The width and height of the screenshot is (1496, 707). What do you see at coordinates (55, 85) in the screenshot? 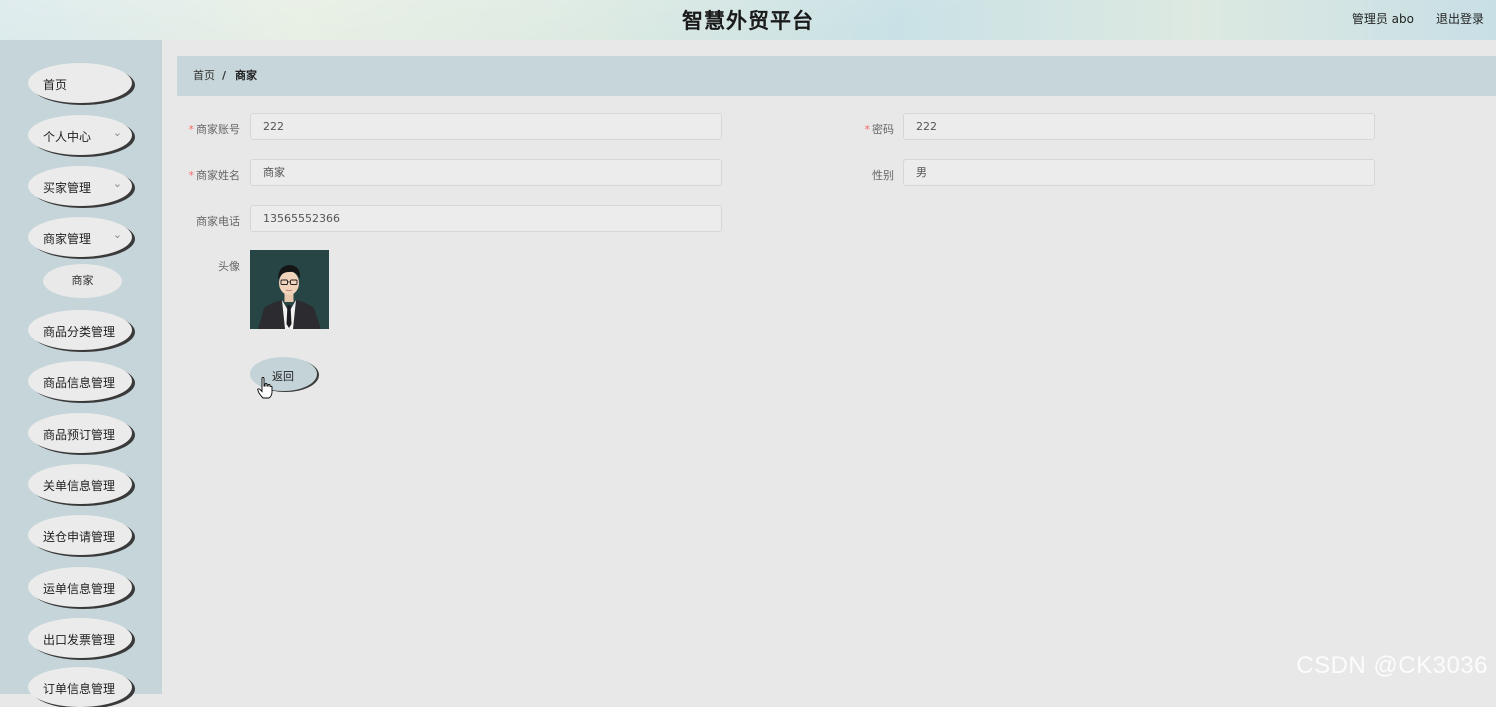
I see `sidebar-item-label: 首页` at bounding box center [55, 85].